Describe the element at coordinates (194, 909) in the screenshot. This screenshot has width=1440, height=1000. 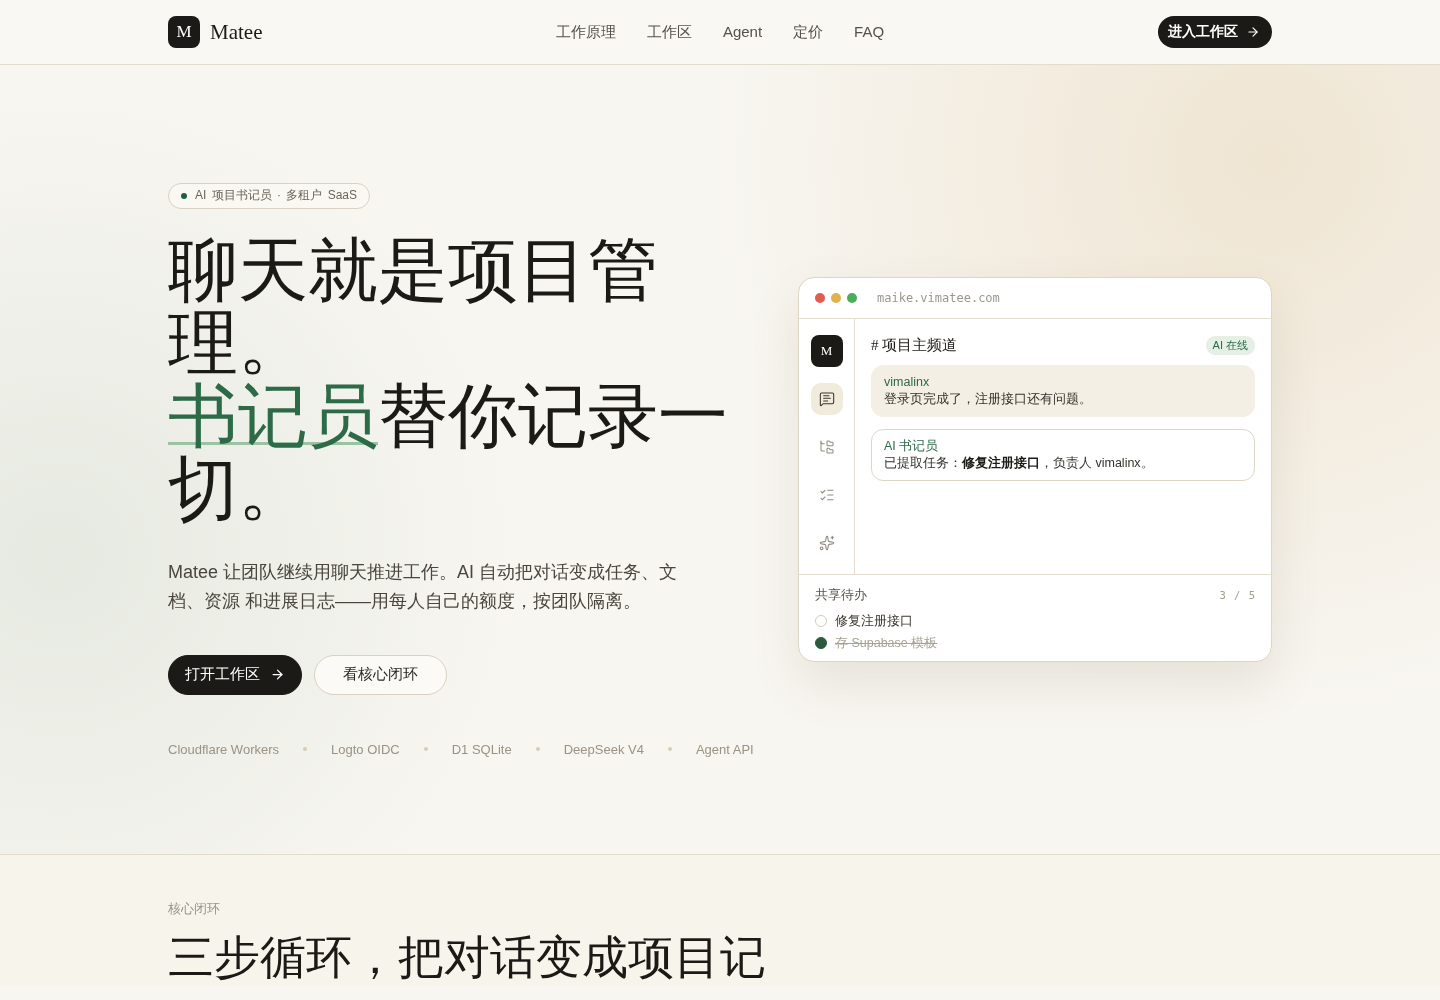
I see `section-eyebrow: 核心闭环` at that location.